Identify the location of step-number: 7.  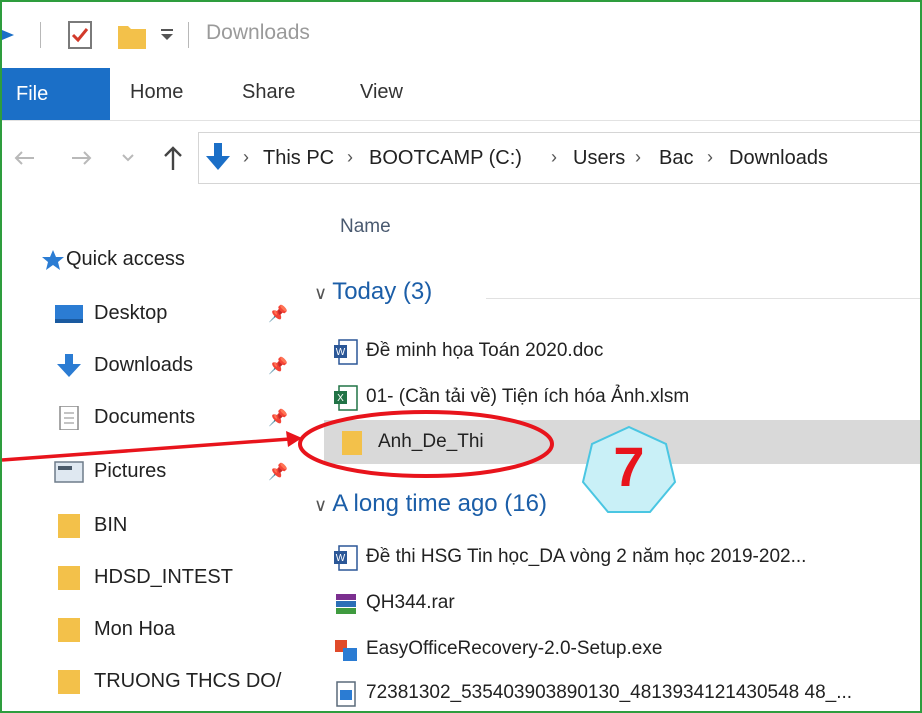
(629, 466).